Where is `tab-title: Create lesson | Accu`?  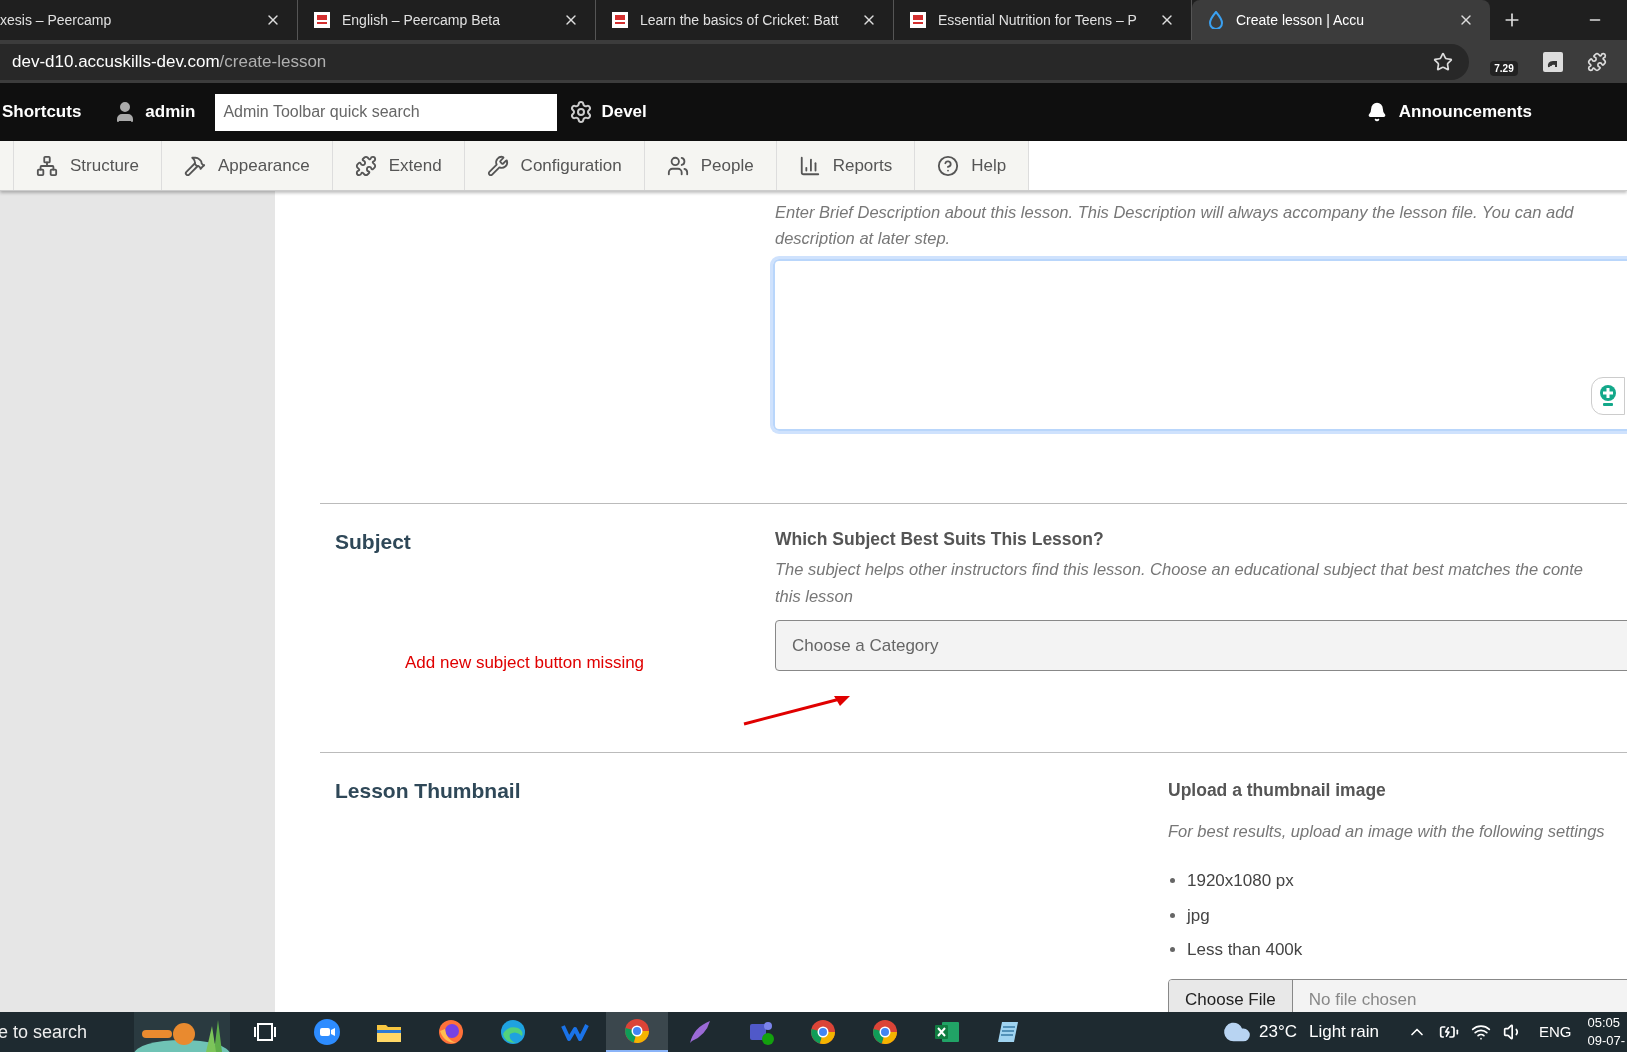 tab-title: Create lesson | Accu is located at coordinates (1301, 20).